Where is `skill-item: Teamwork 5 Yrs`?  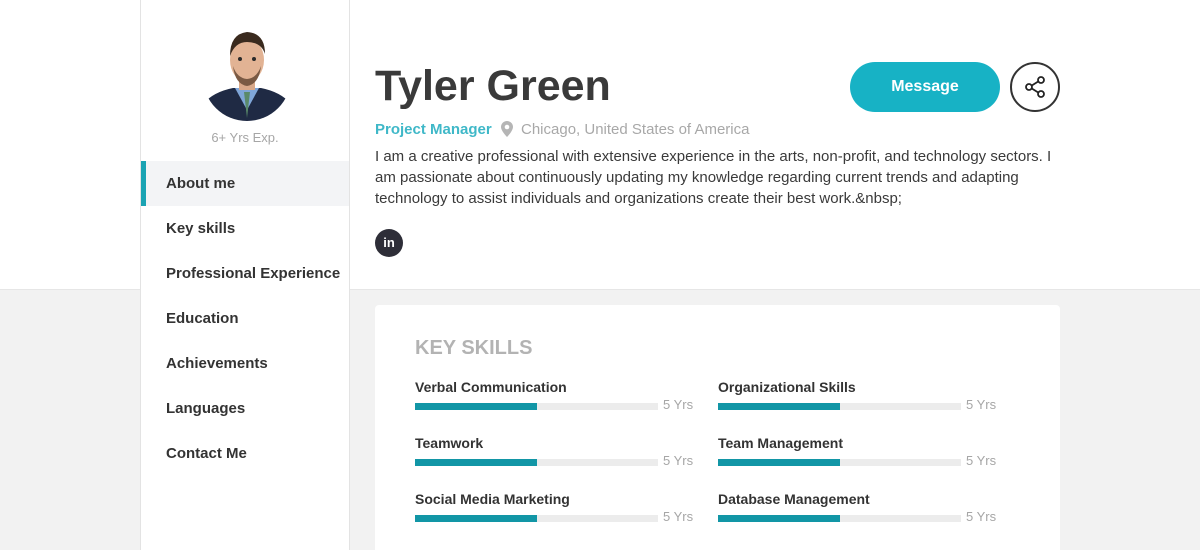
skill-item: Teamwork 5 Yrs is located at coordinates (555, 455).